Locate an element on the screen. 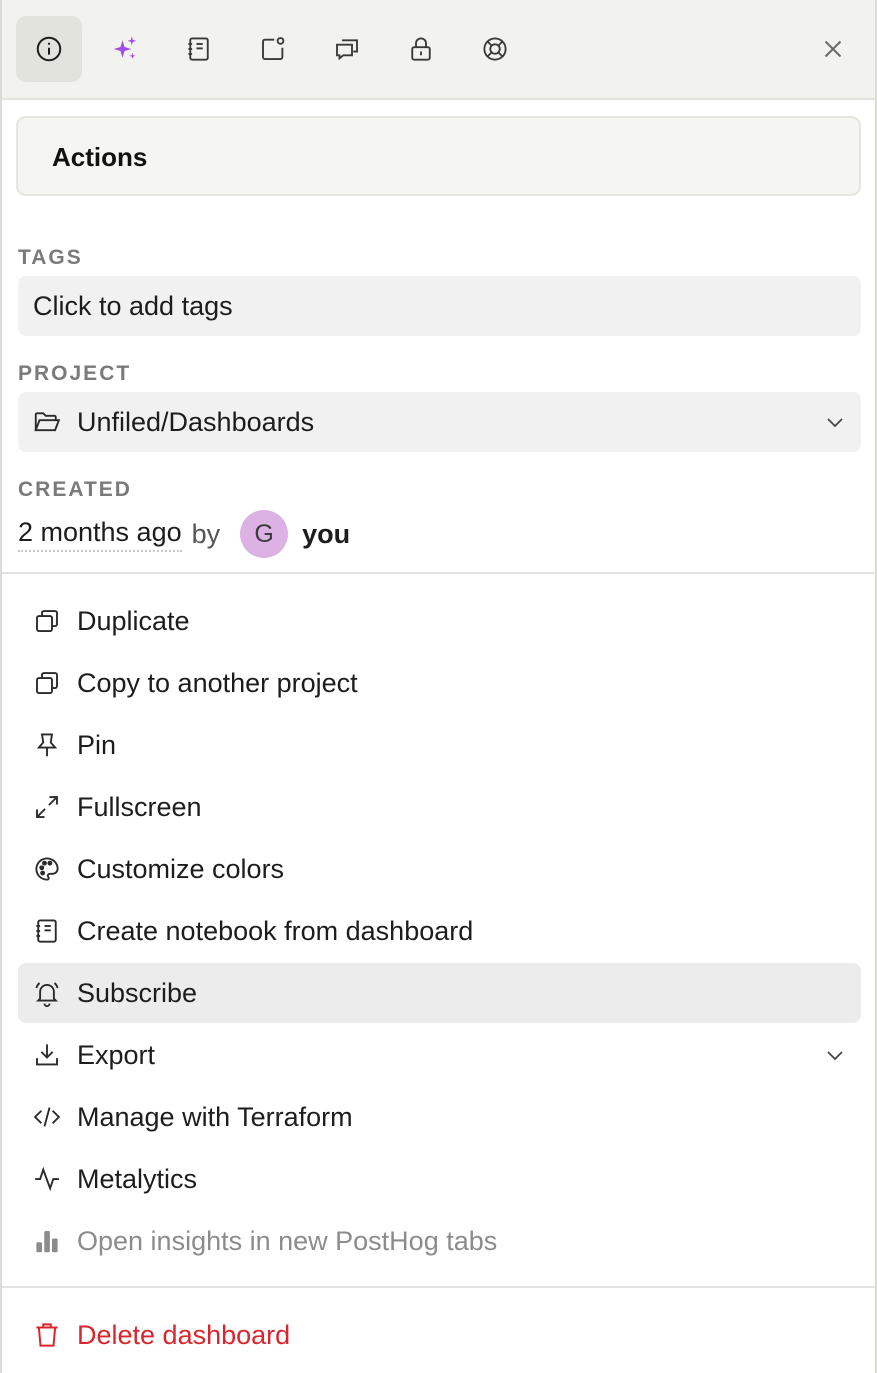 This screenshot has width=877, height=1373. panel-toolbar is located at coordinates (438, 50).